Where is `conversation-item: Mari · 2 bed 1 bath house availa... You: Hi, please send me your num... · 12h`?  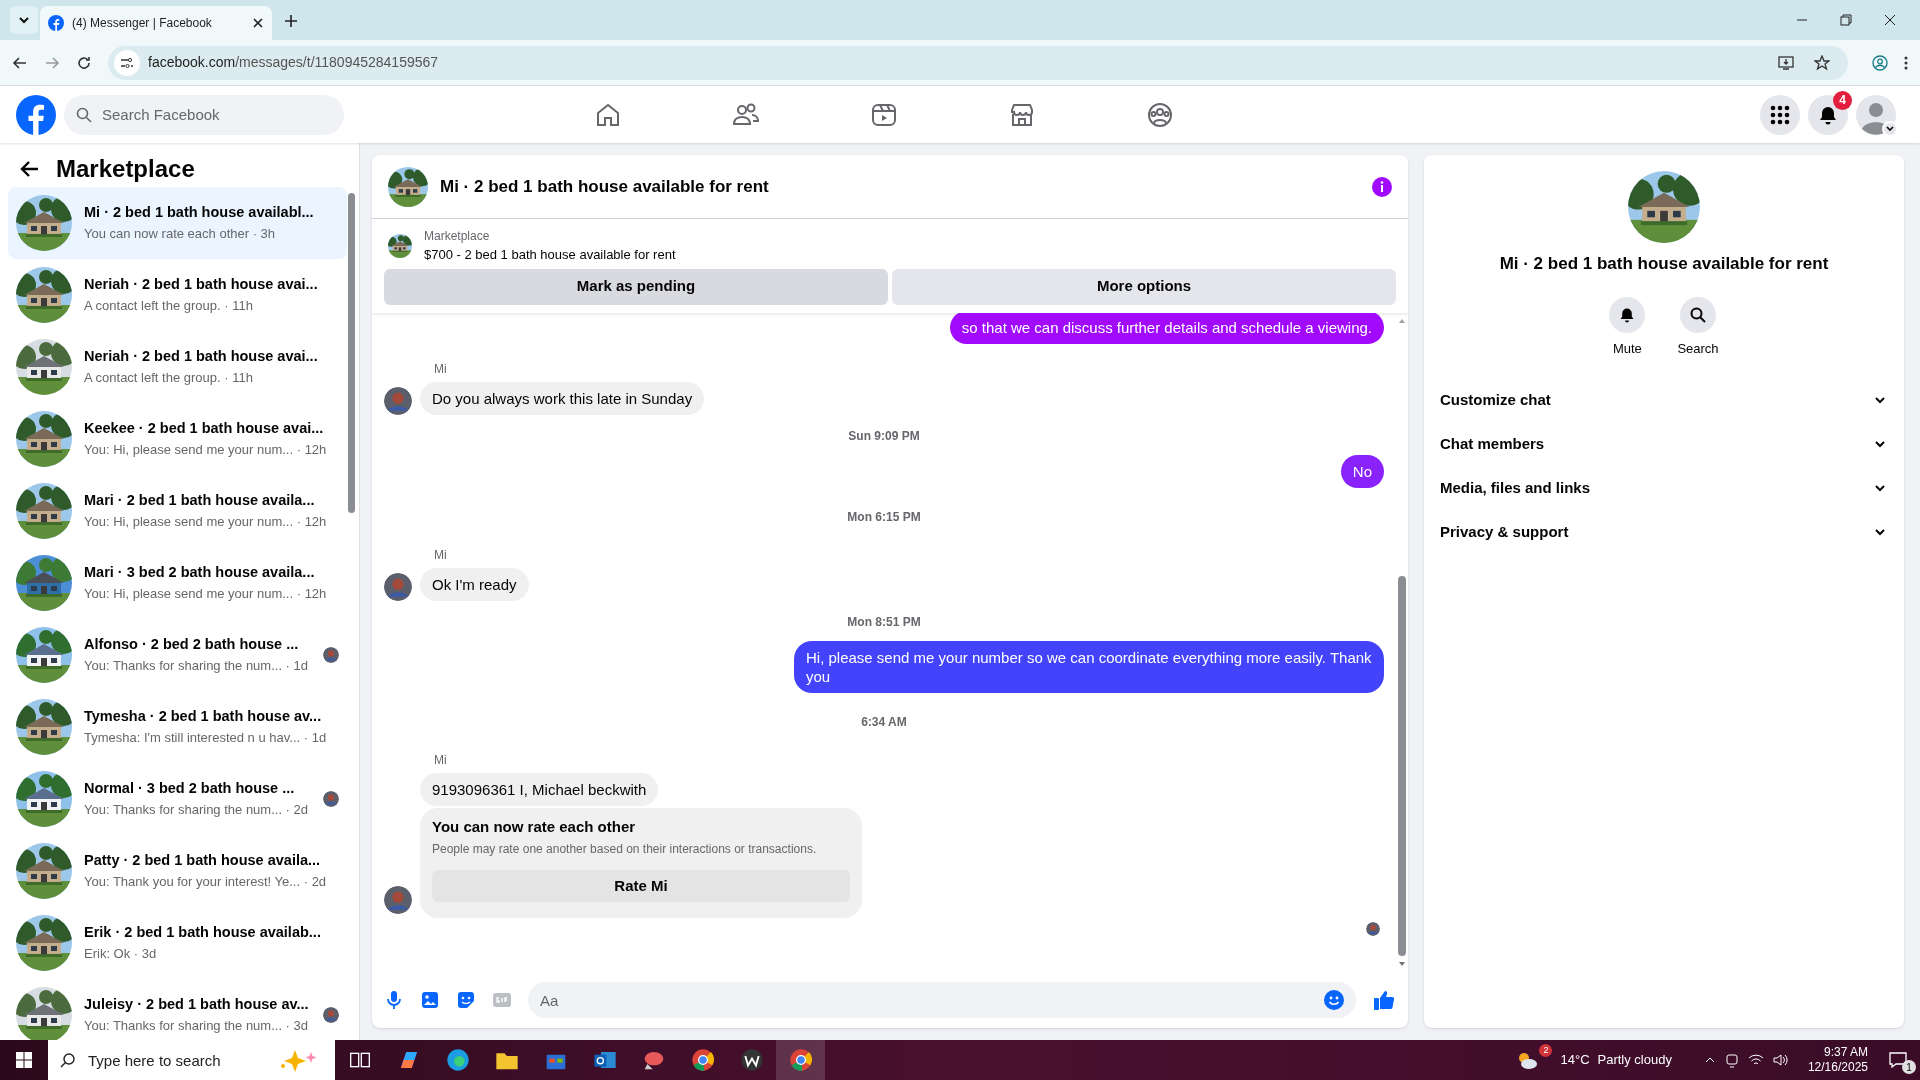 conversation-item: Mari · 2 bed 1 bath house availa... You: Hi, please send me your num... · 12h is located at coordinates (177, 511).